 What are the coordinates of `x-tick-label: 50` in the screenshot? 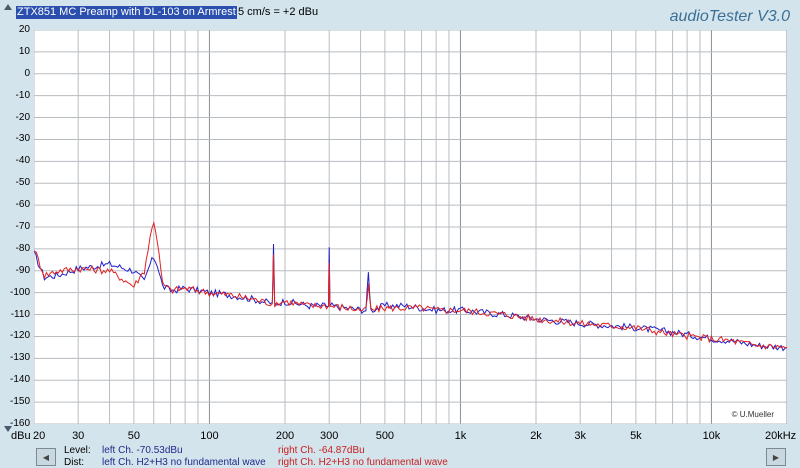 It's located at (133, 436).